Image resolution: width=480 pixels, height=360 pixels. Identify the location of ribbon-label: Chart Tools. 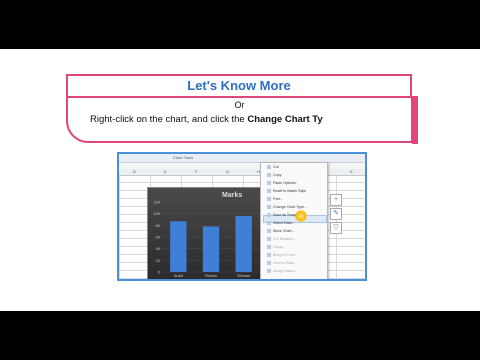
(183, 157).